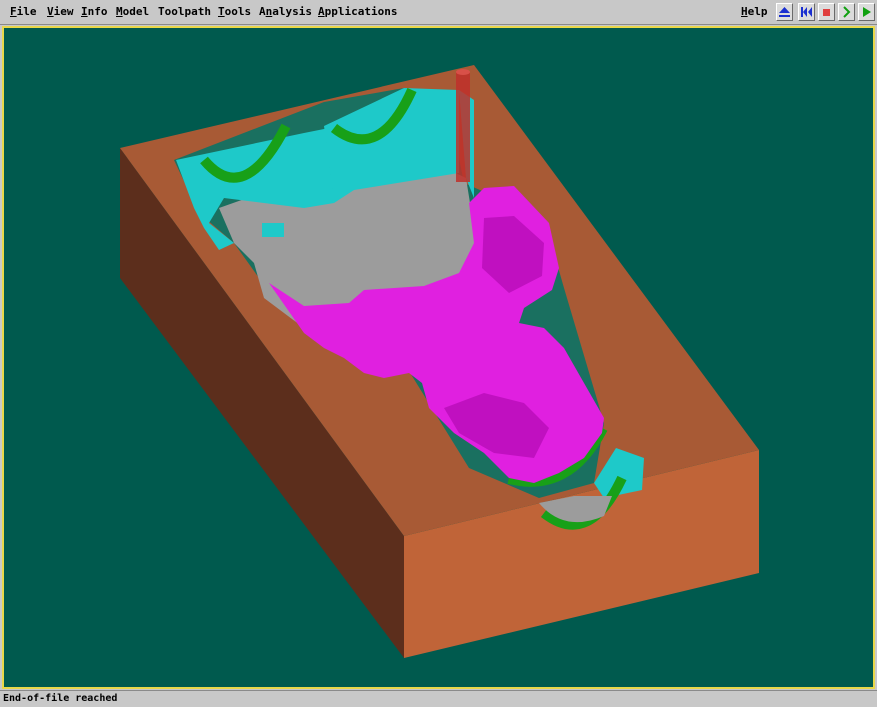  What do you see at coordinates (273, 230) in the screenshot?
I see `cyan-block` at bounding box center [273, 230].